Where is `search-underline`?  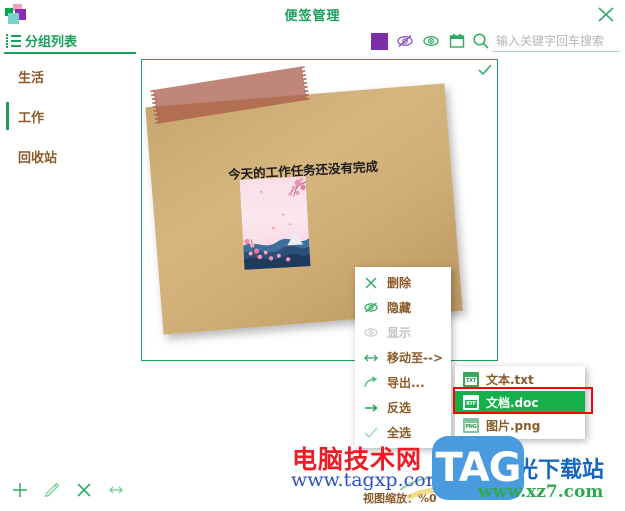
search-underline is located at coordinates (556, 51).